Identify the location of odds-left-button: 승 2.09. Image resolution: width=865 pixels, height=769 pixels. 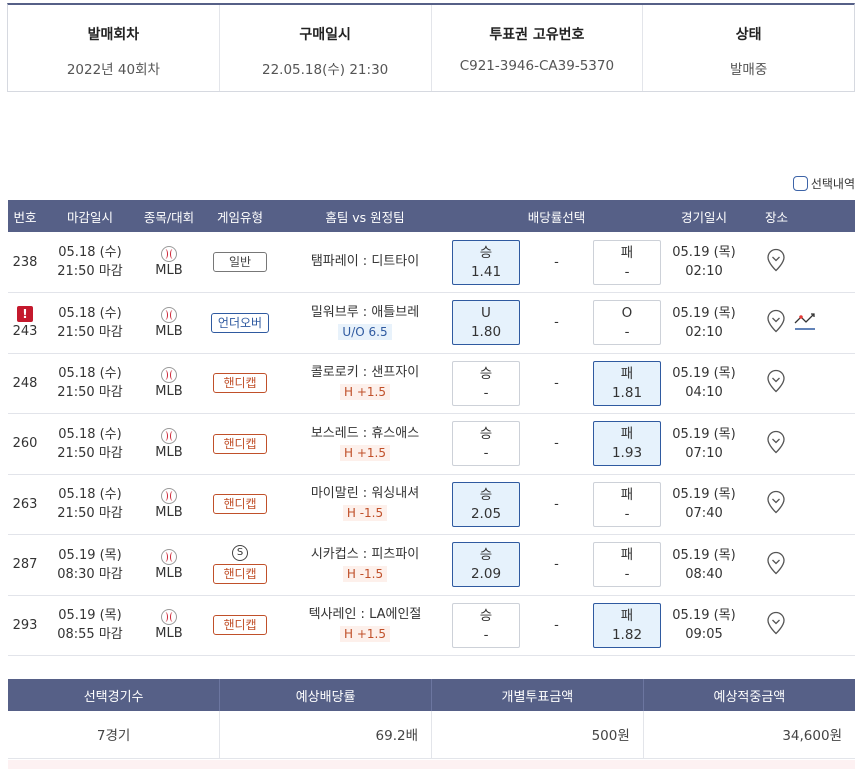
(486, 565).